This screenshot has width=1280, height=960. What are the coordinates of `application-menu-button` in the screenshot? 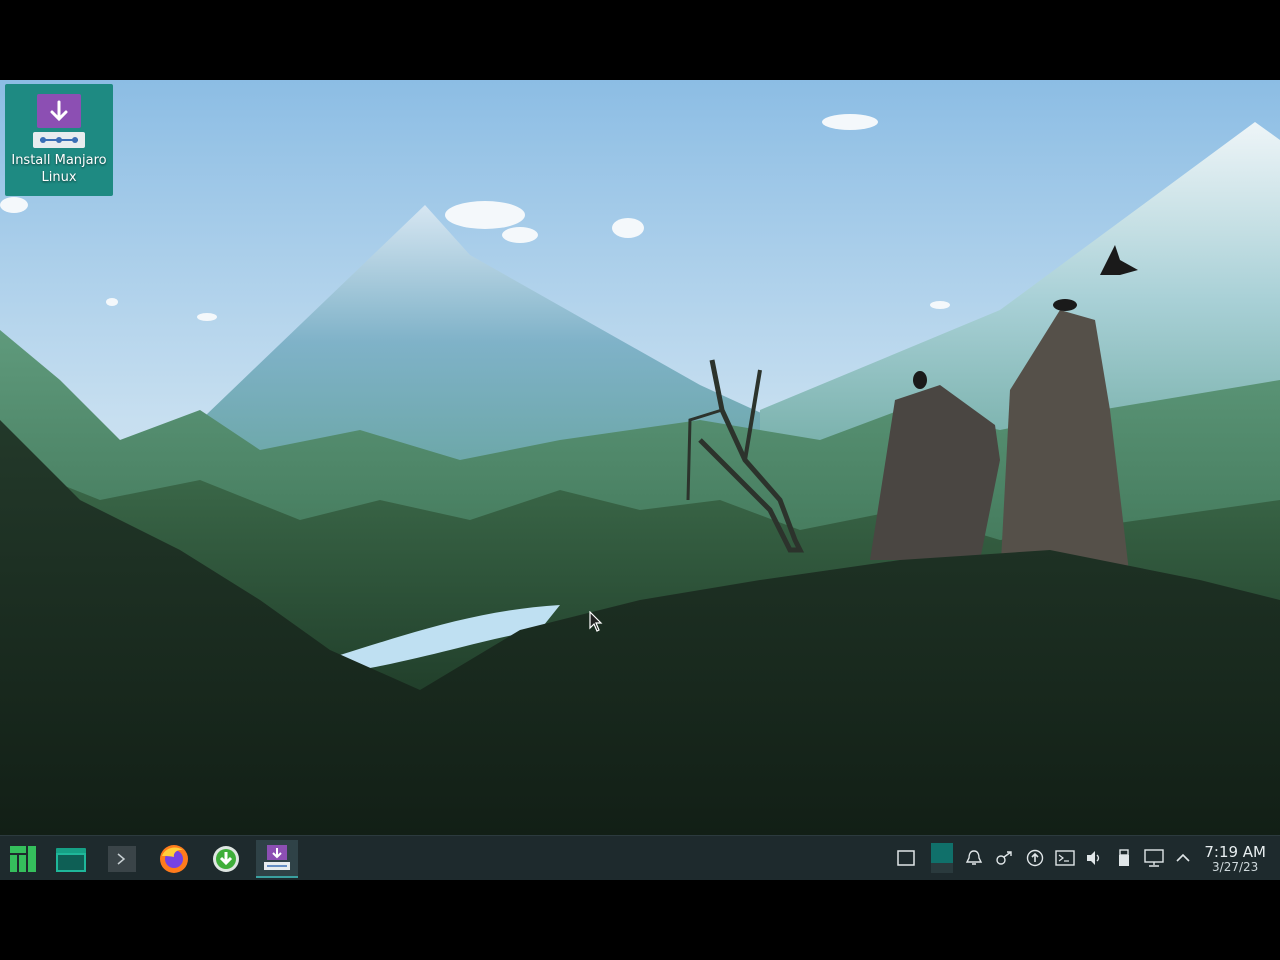 It's located at (23, 859).